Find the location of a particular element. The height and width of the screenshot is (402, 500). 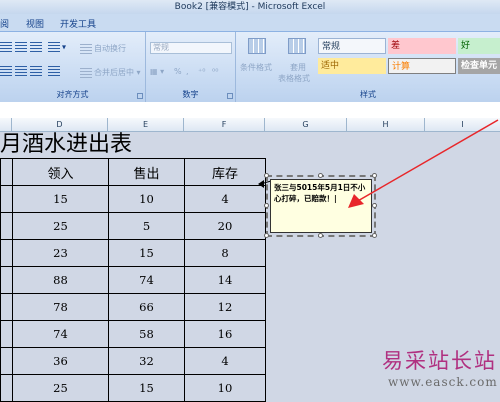

align-middle-button is located at coordinates (22, 47).